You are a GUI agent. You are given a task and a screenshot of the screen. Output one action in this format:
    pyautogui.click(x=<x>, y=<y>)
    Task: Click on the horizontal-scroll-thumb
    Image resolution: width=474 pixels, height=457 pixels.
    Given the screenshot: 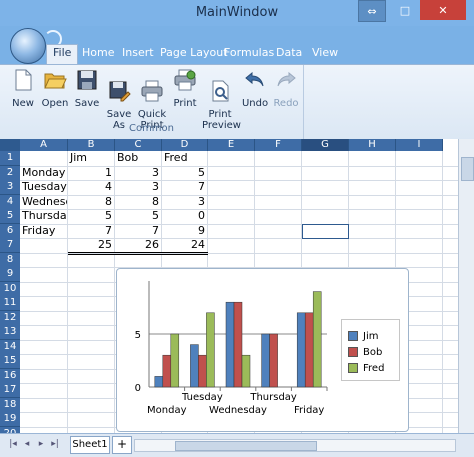 What is the action you would take?
    pyautogui.click(x=246, y=446)
    